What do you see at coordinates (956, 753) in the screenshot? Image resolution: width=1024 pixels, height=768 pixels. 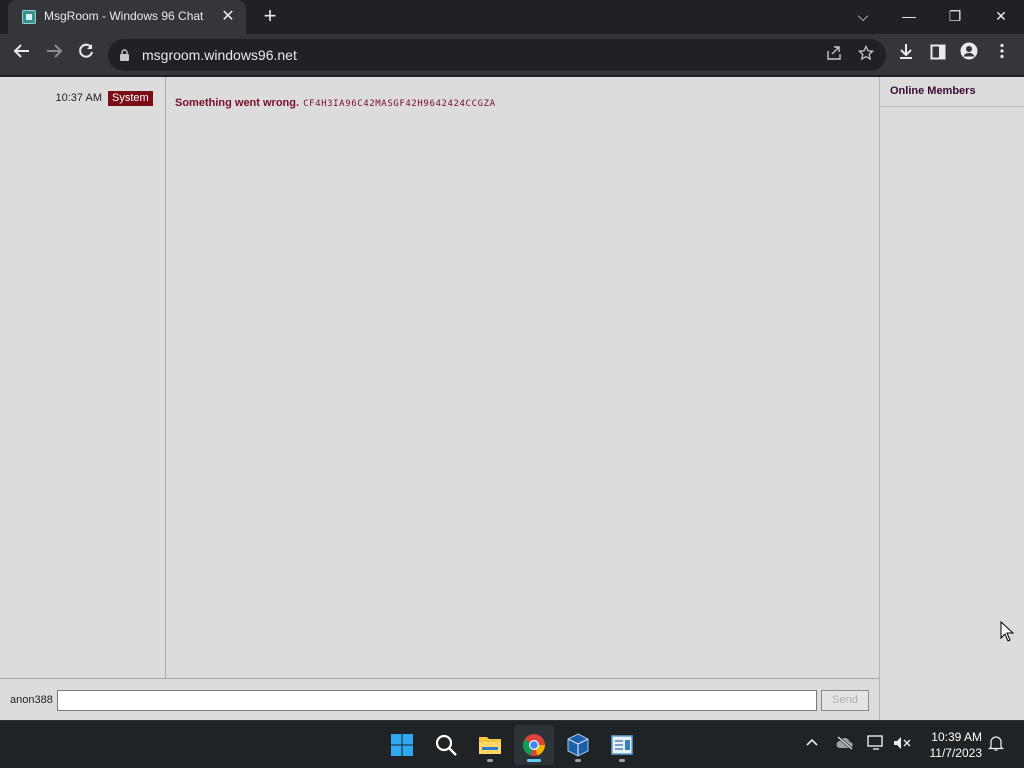 I see `clock-date: 11/7/2023` at bounding box center [956, 753].